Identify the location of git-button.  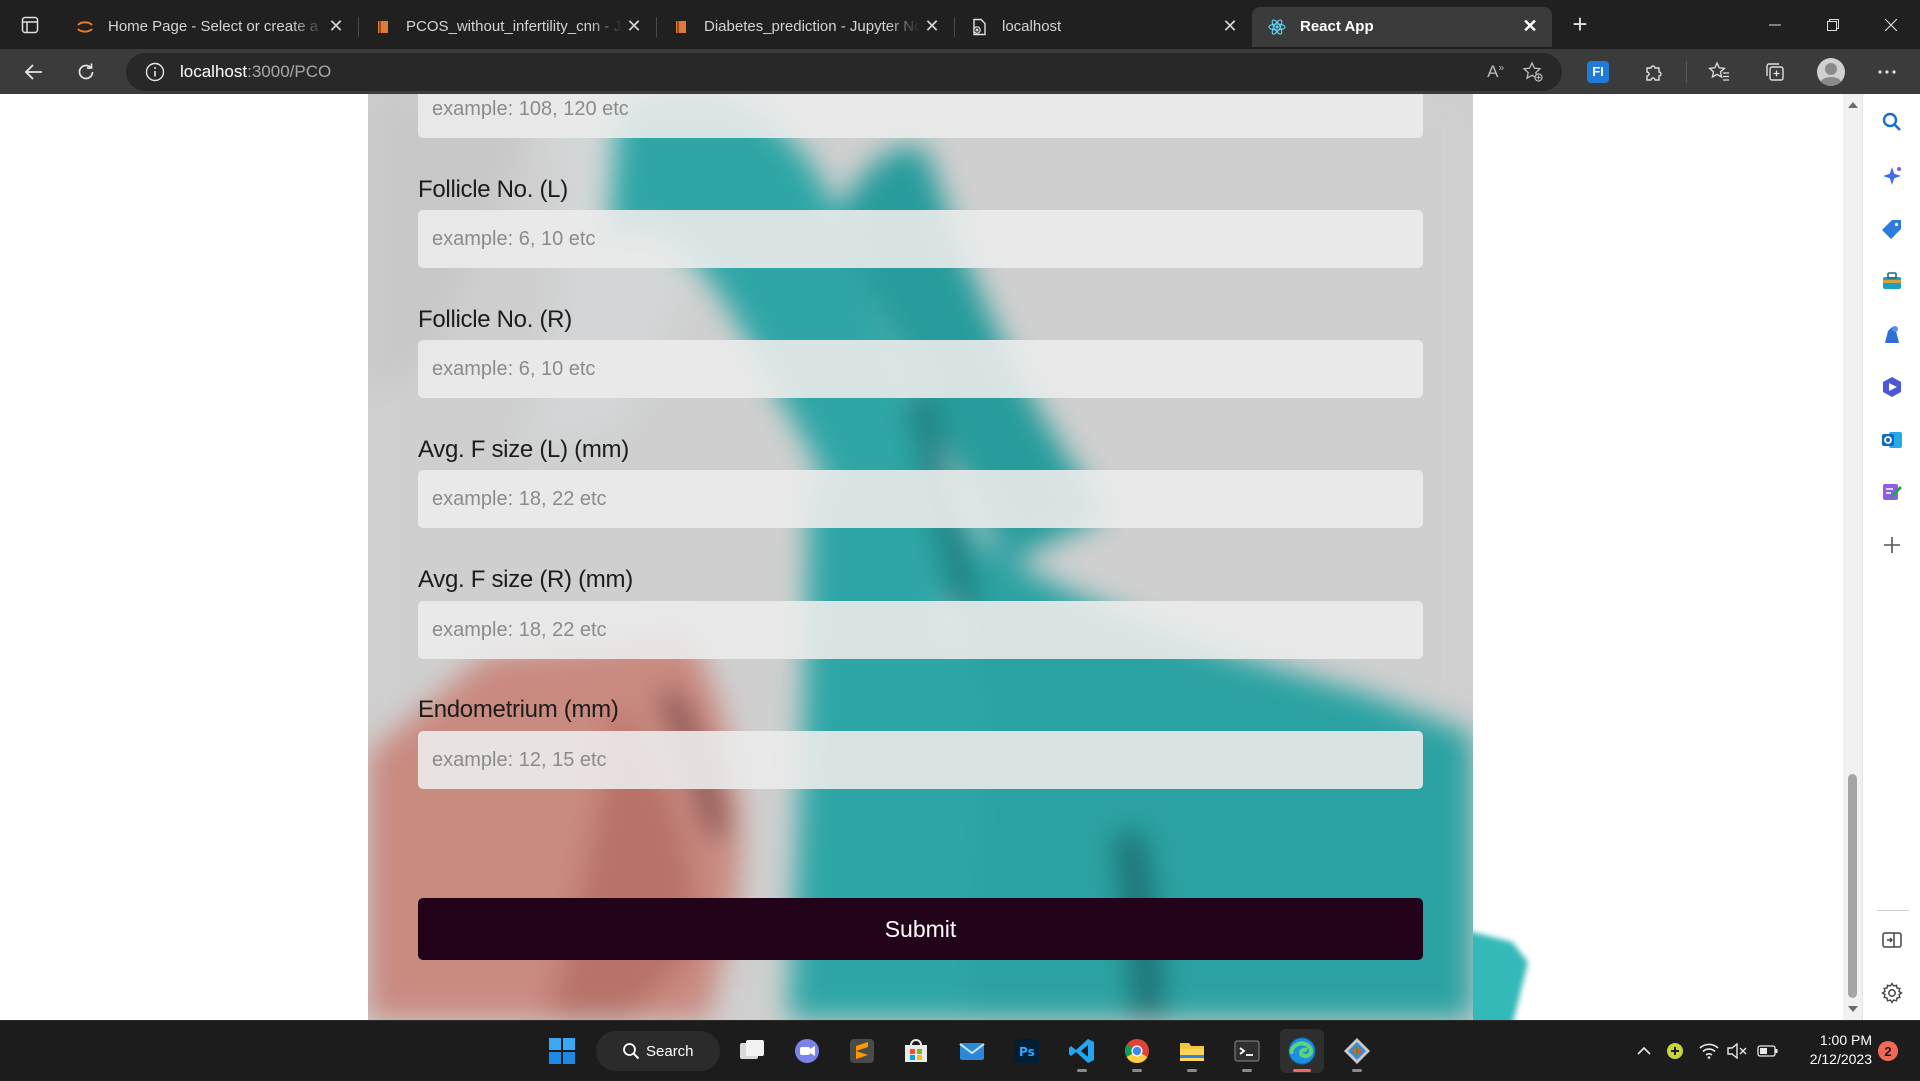
(1357, 1051).